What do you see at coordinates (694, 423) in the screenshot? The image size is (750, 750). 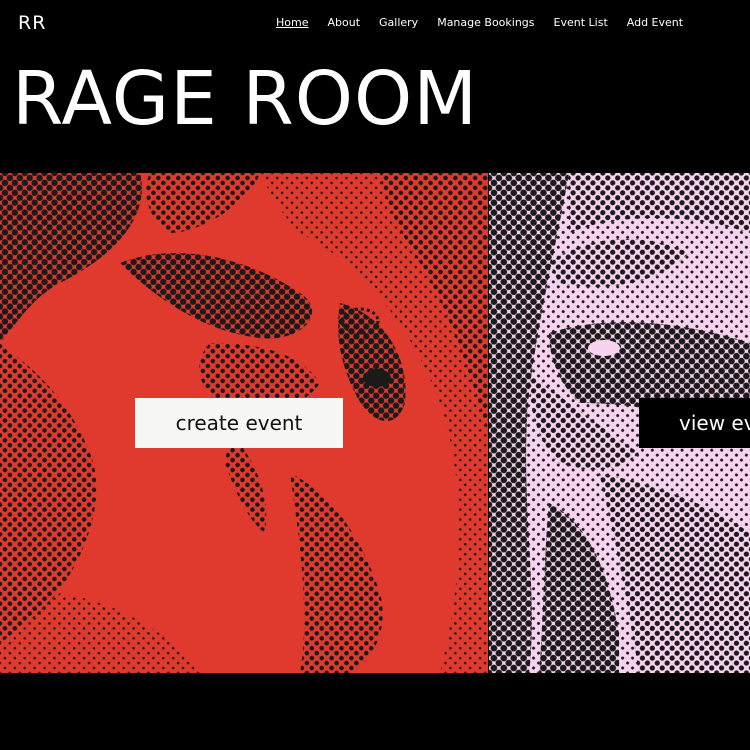 I see `view-events-button: view events` at bounding box center [694, 423].